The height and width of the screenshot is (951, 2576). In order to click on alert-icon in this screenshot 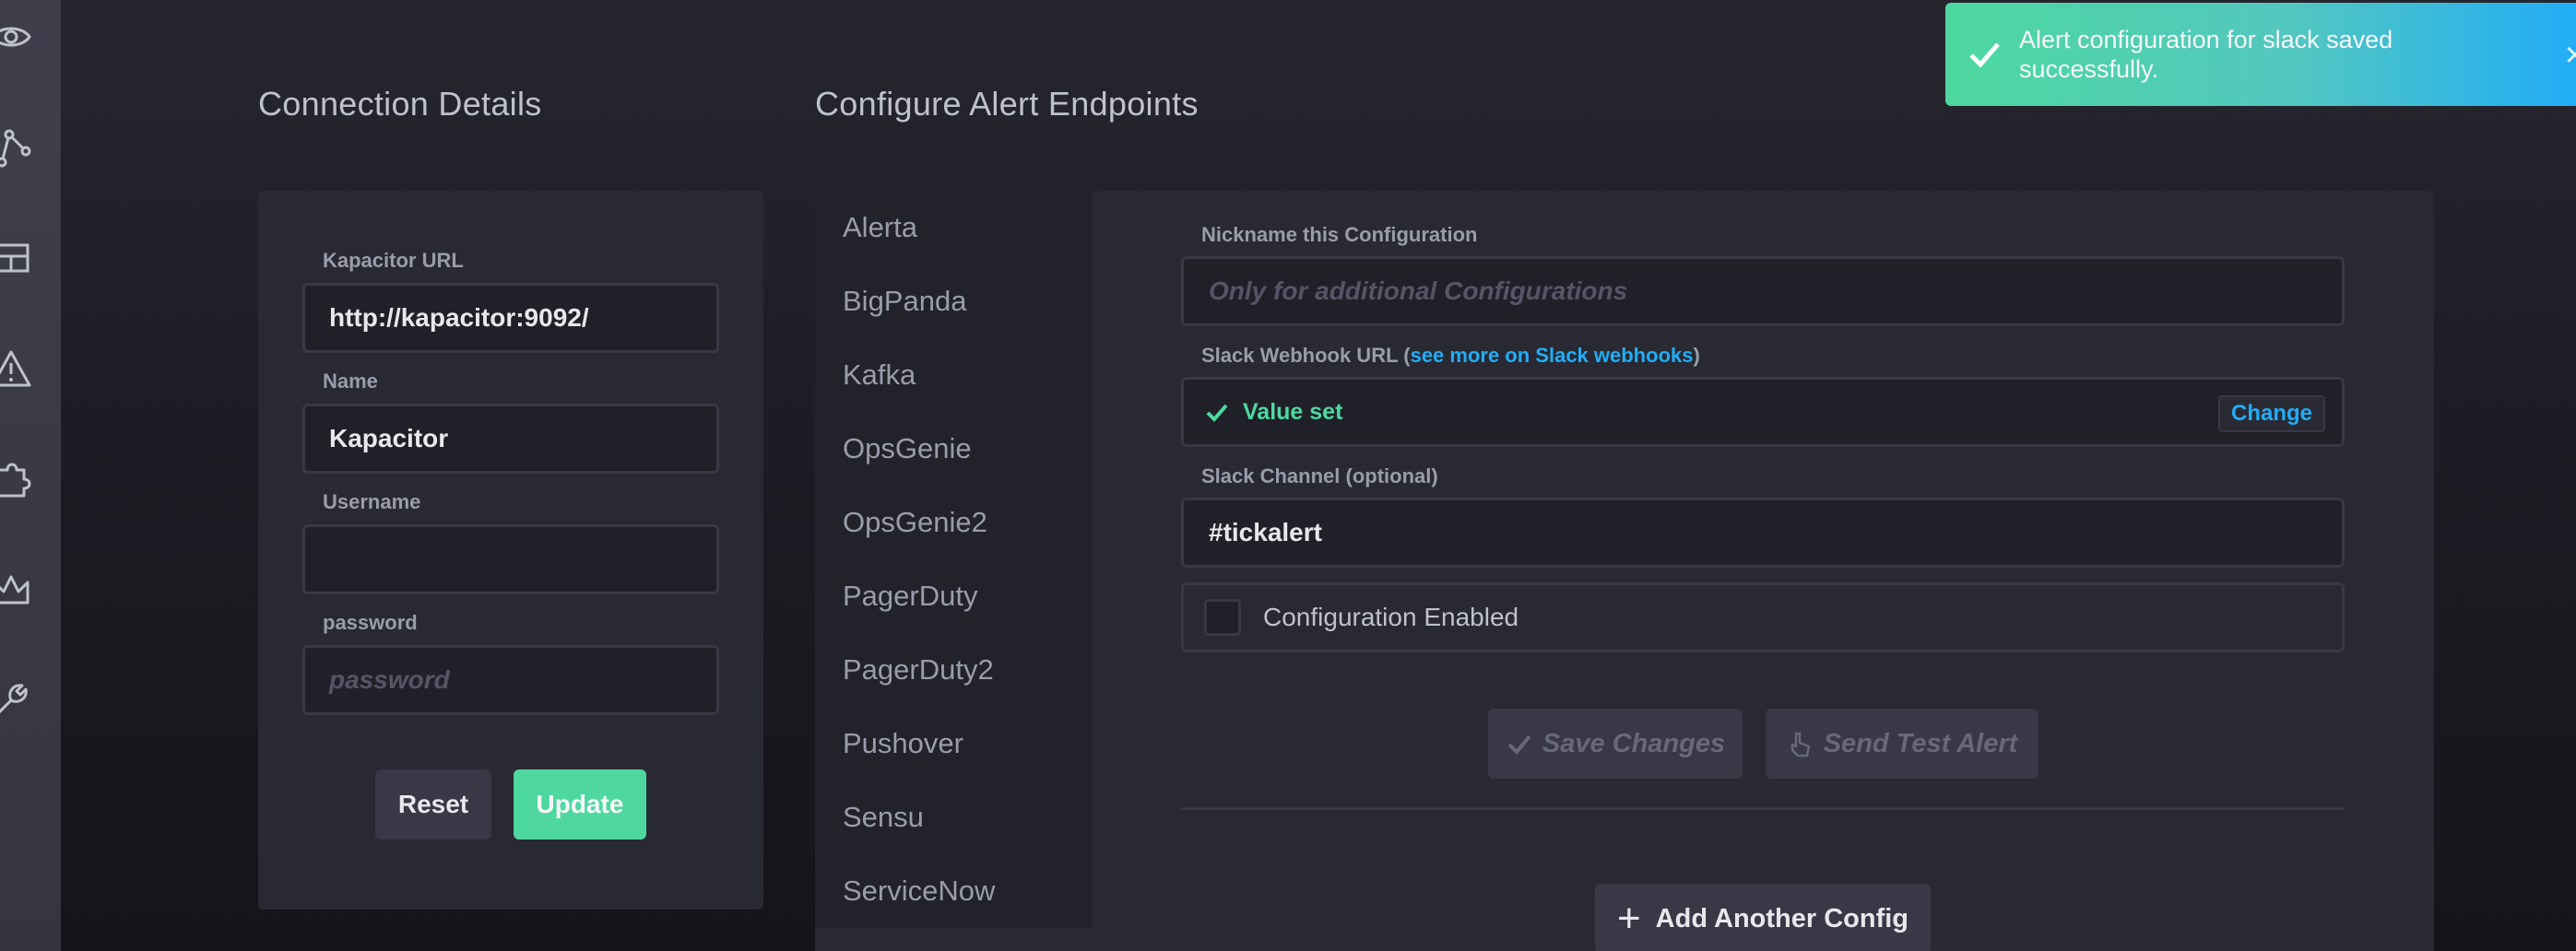, I will do `click(16, 368)`.